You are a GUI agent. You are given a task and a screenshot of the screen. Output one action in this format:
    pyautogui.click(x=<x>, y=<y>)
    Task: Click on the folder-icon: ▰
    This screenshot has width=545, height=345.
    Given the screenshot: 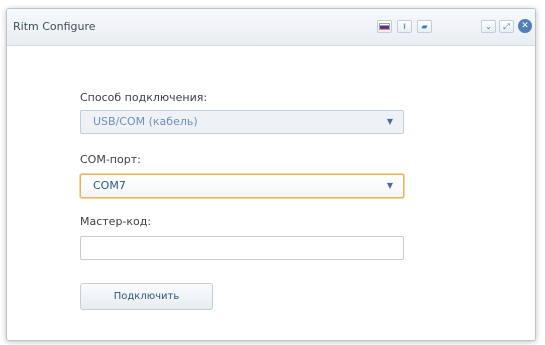 What is the action you would take?
    pyautogui.click(x=424, y=26)
    